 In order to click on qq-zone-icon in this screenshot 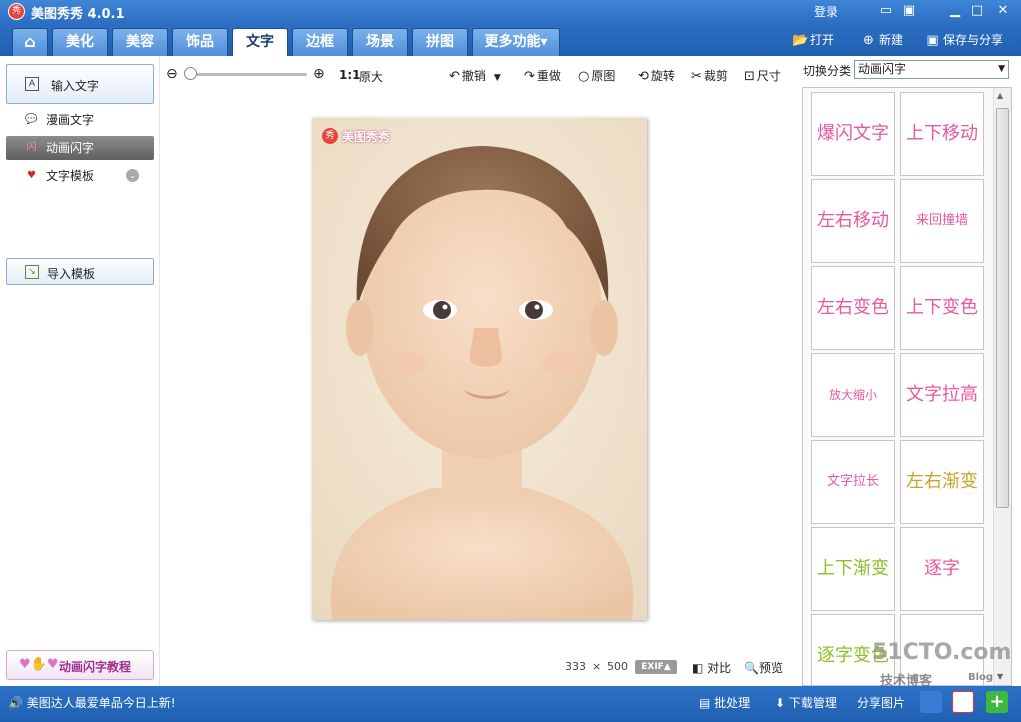, I will do `click(931, 702)`.